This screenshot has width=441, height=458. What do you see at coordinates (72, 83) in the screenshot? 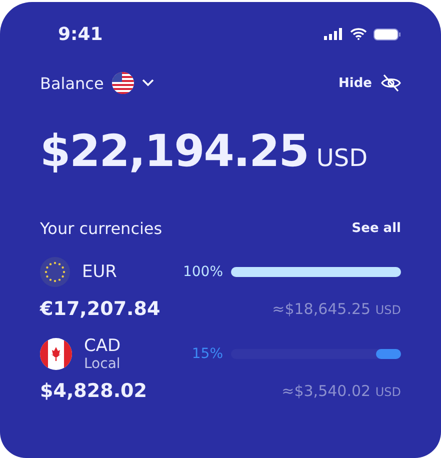
I see `balance-label: Balance` at bounding box center [72, 83].